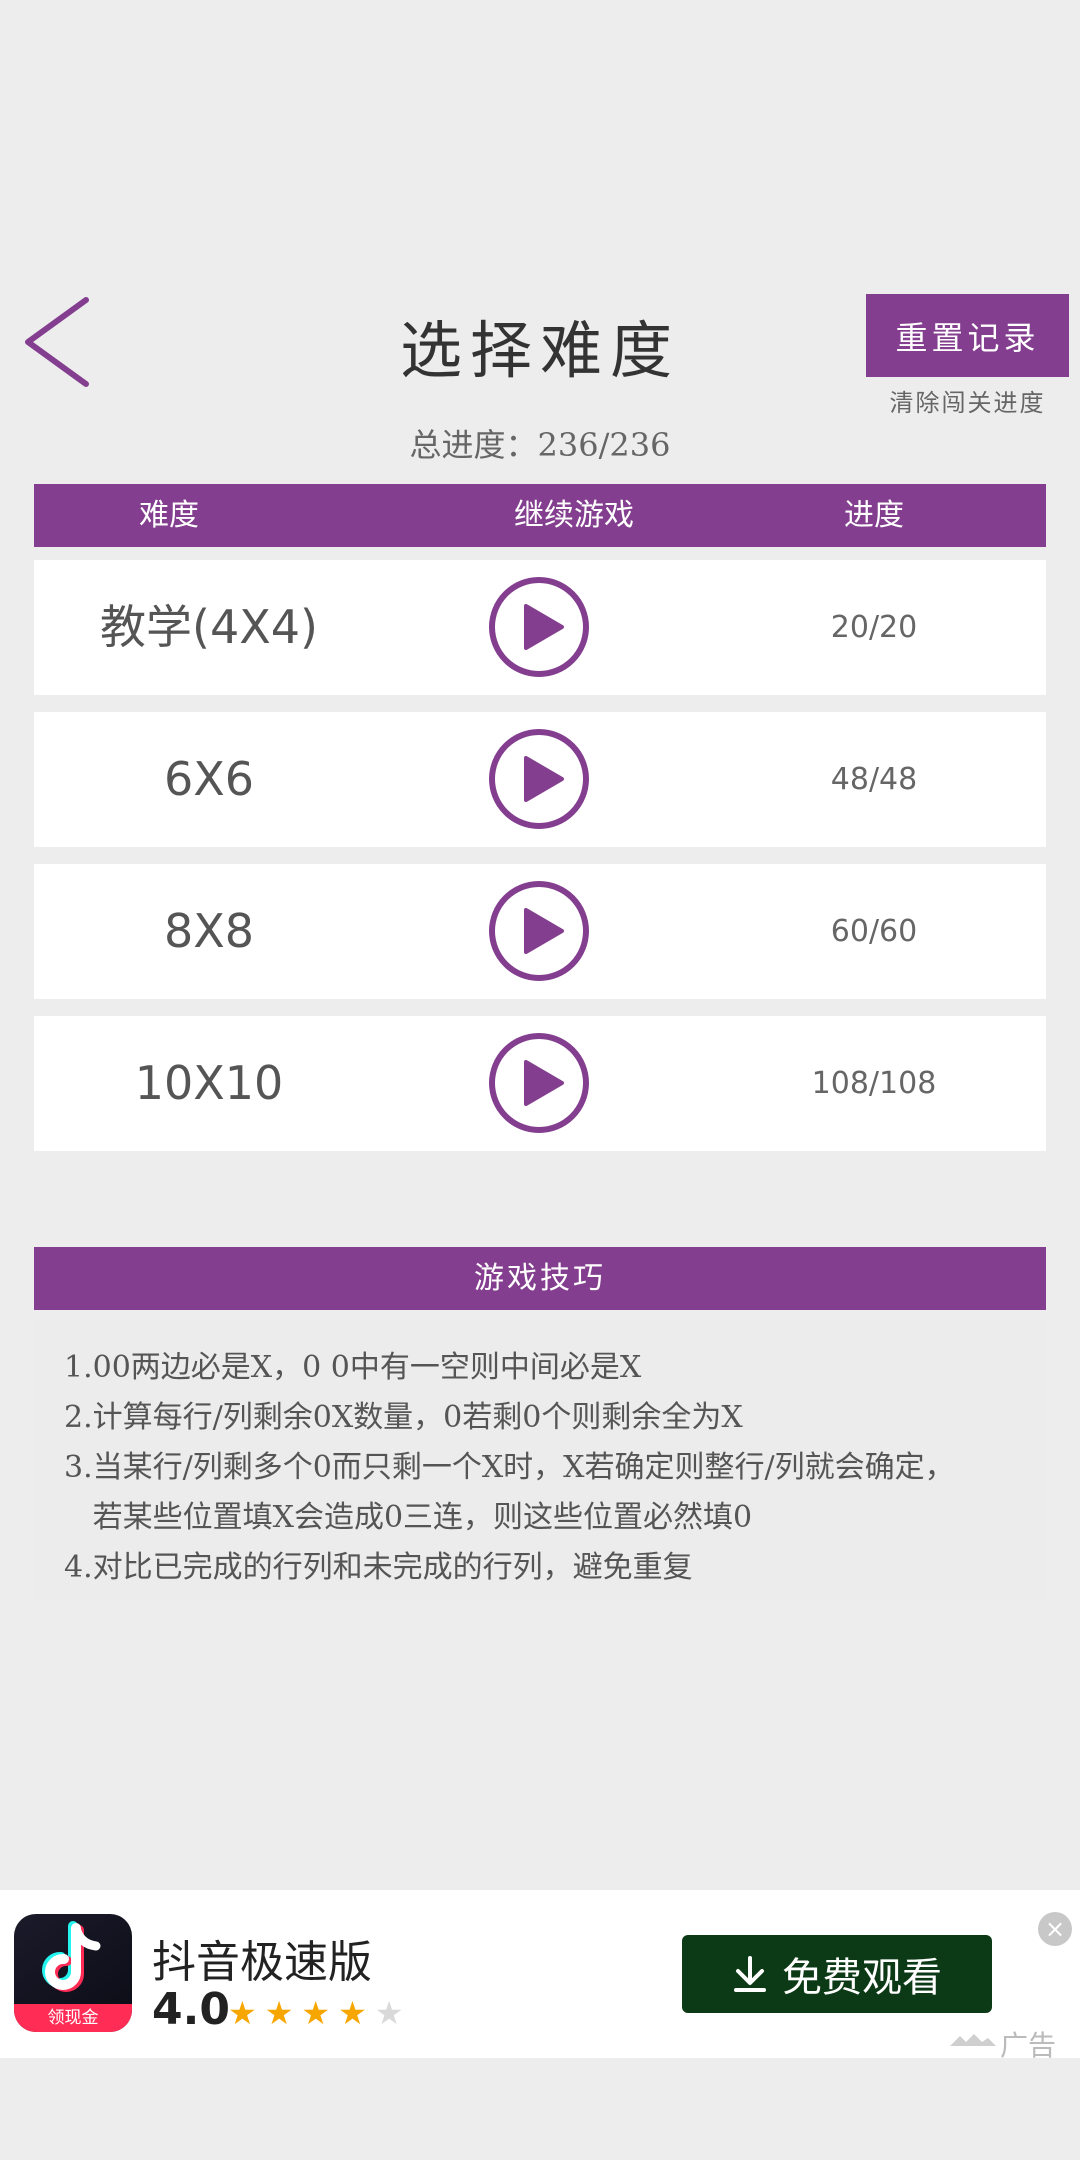 This screenshot has width=1080, height=2160. What do you see at coordinates (209, 779) in the screenshot?
I see `level-name: 6X6` at bounding box center [209, 779].